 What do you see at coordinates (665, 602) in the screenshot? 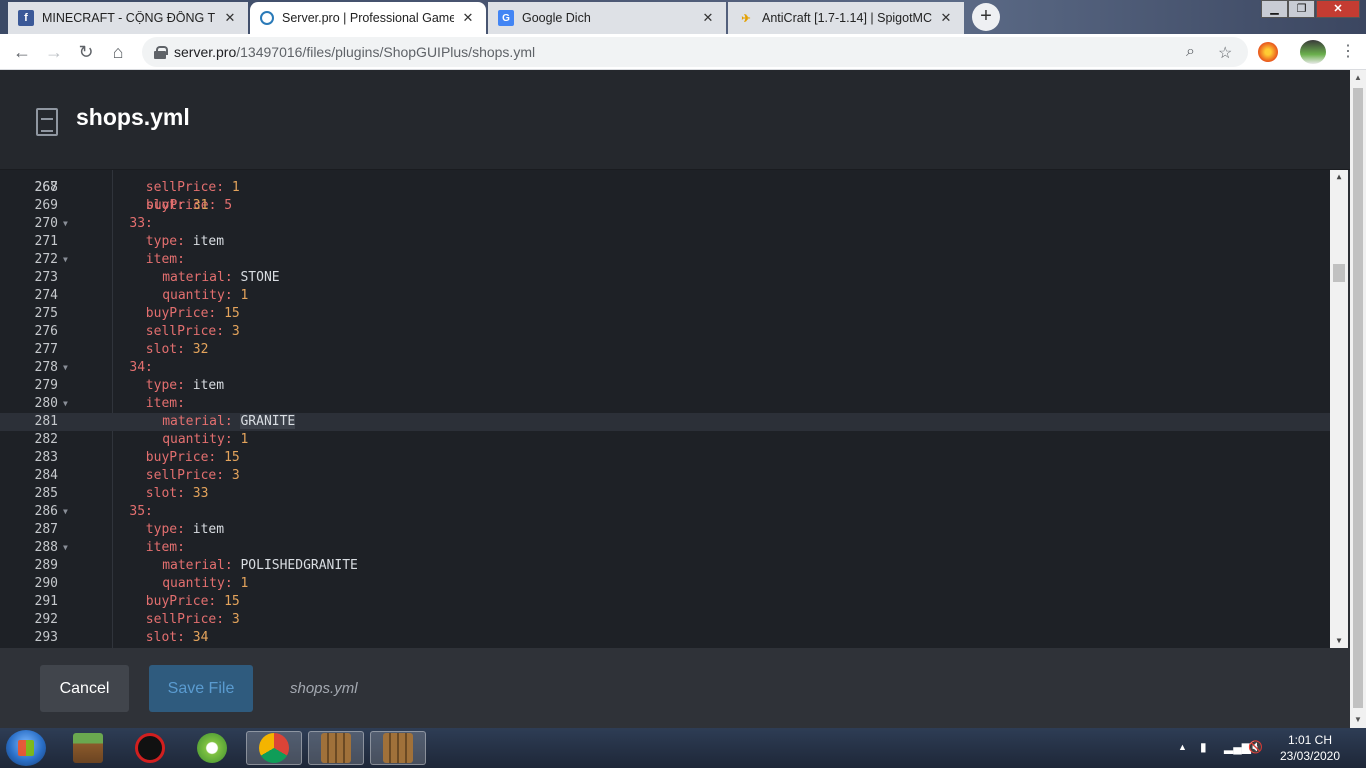
I see `code-line: 291 buyPrice: 15` at bounding box center [665, 602].